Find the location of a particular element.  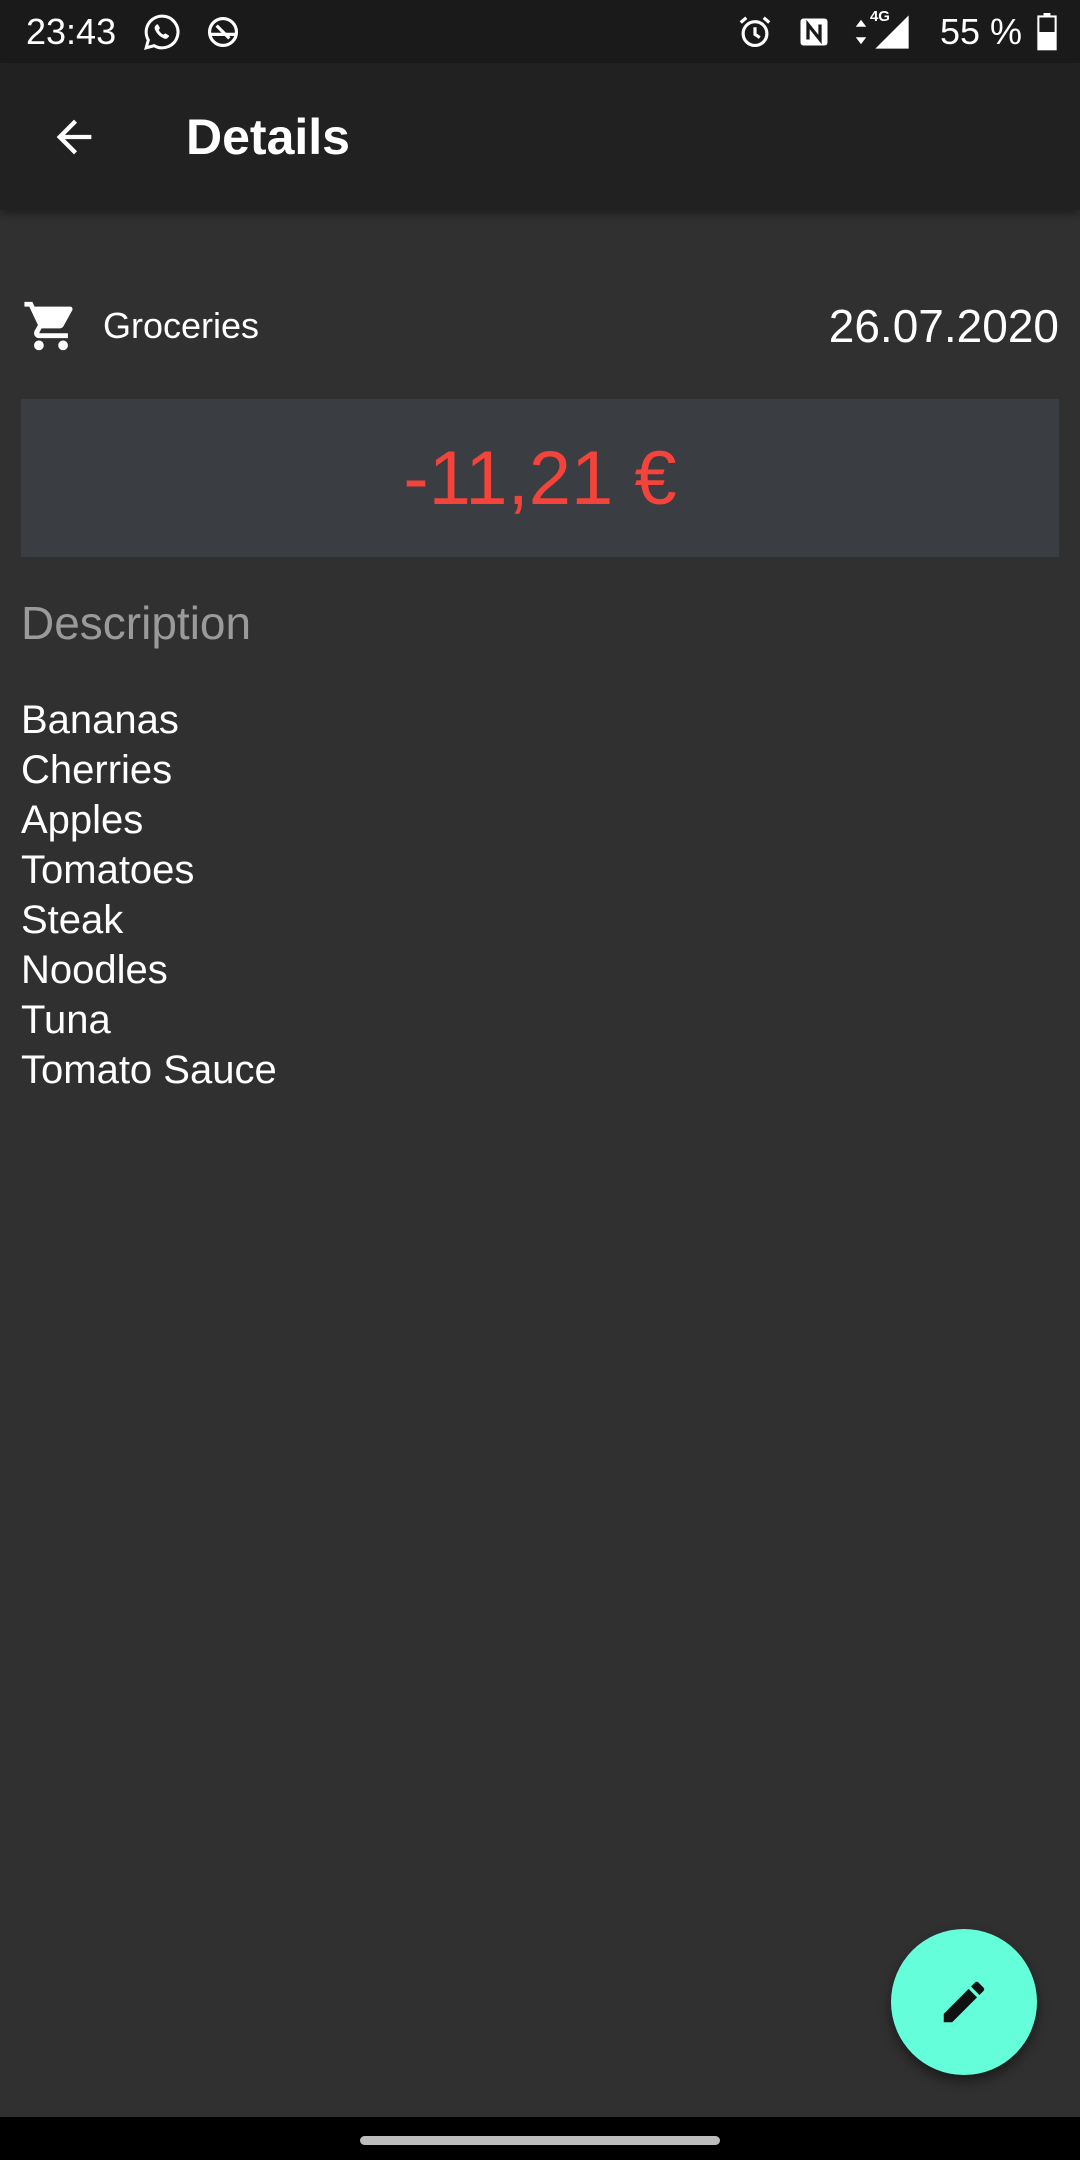

category-row: Groceries 26.07.2020 is located at coordinates (540, 326).